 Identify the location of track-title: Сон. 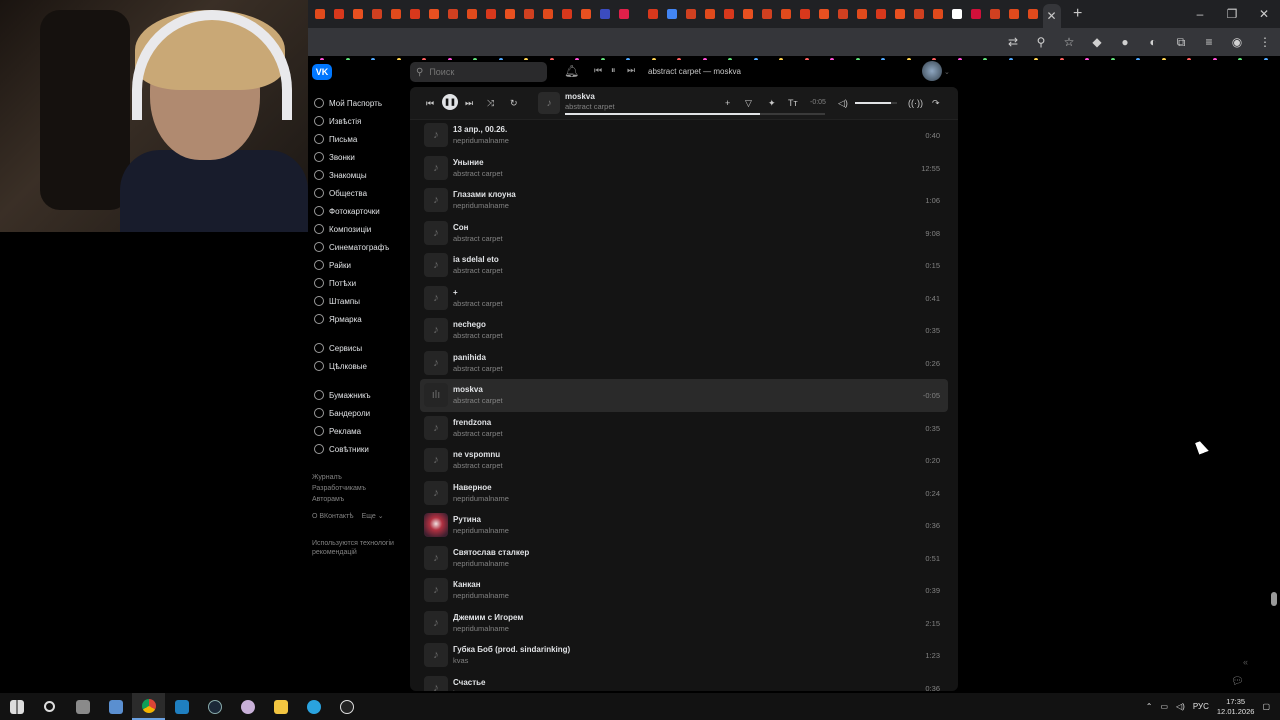
(461, 227).